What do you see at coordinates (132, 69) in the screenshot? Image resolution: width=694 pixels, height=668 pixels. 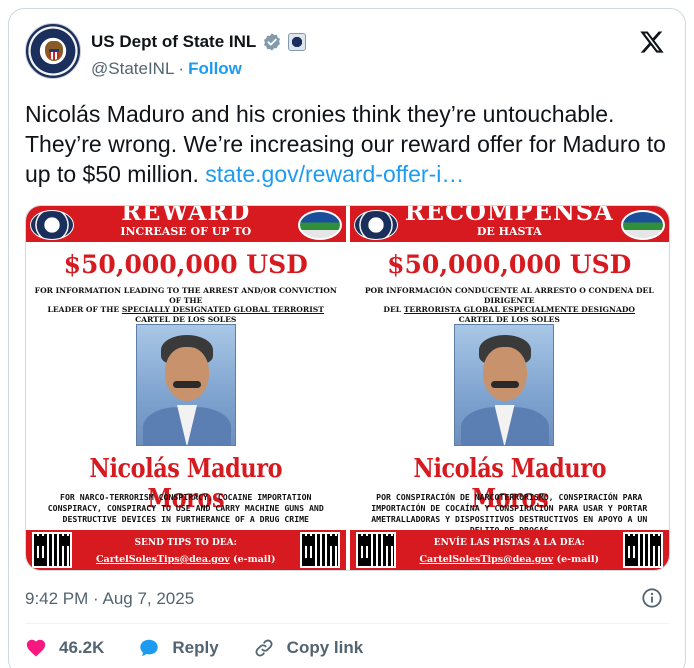 I see `account-handle: @StateINL` at bounding box center [132, 69].